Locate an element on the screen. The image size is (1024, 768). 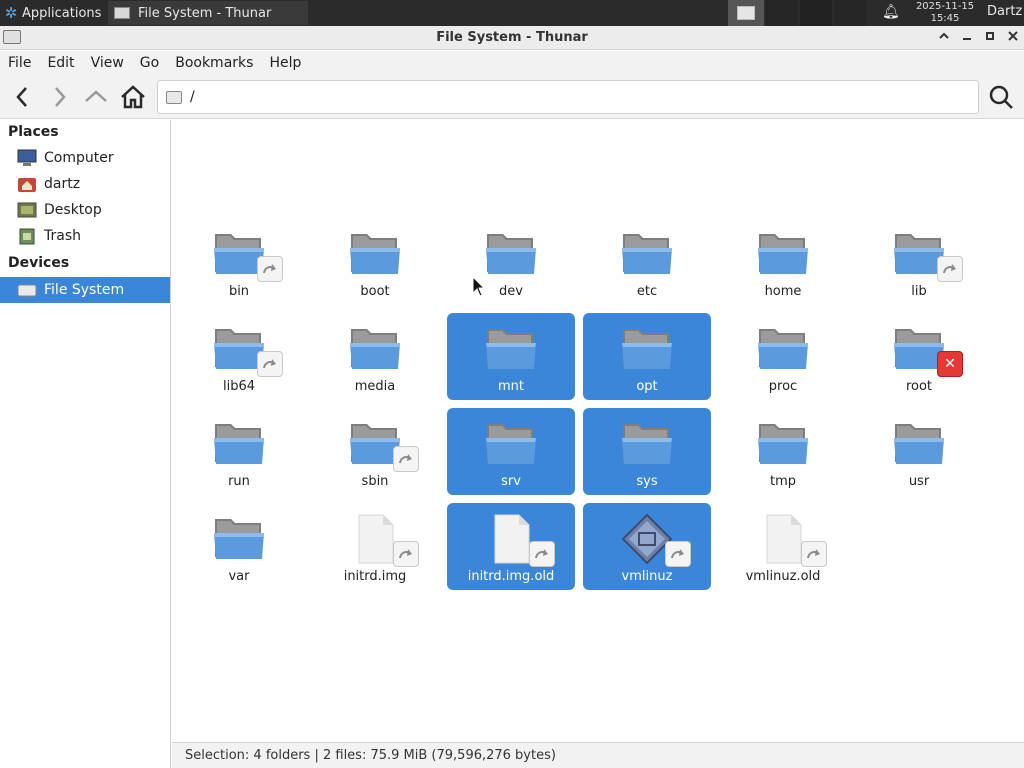
sidebar-item-label: Desktop is located at coordinates (73, 210).